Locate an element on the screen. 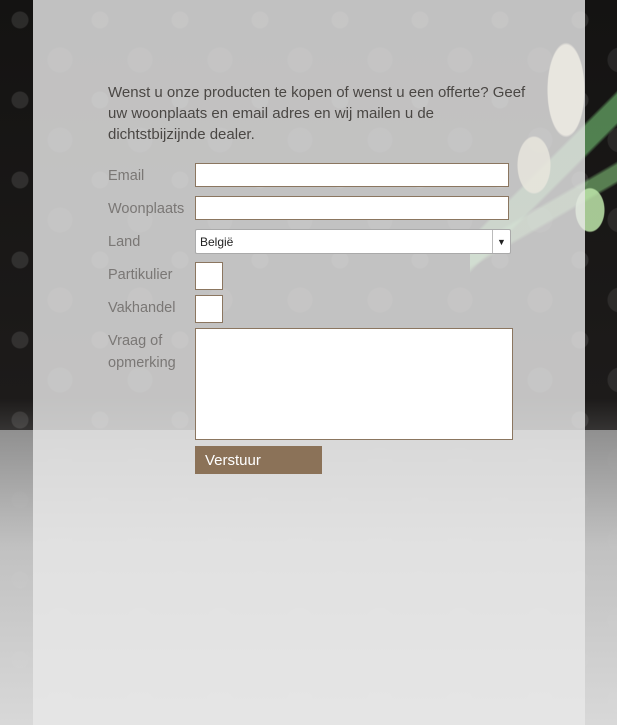  email-label: Email is located at coordinates (126, 176).